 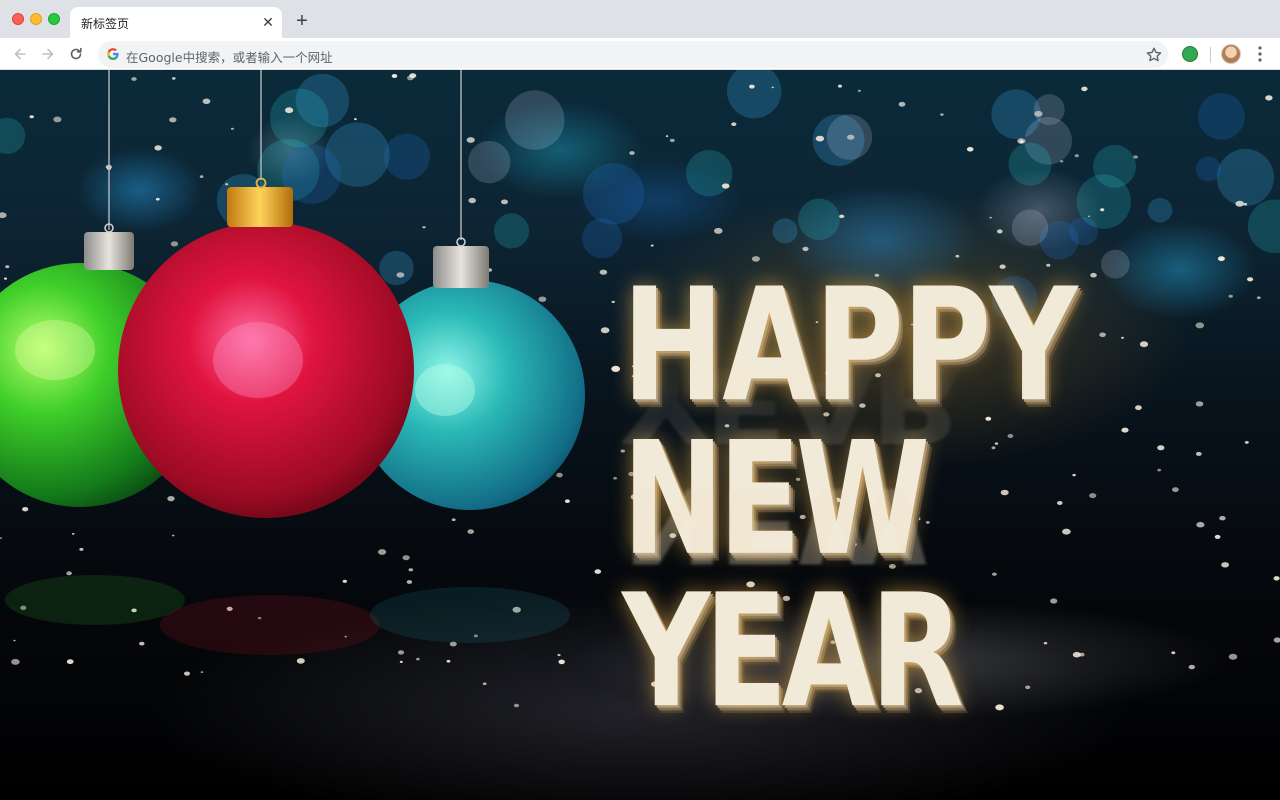 I want to click on extension-icon, so click(x=1190, y=54).